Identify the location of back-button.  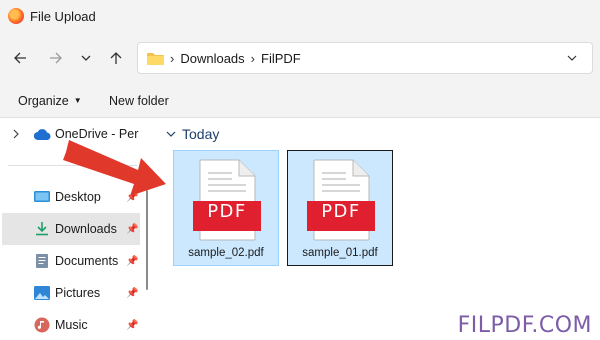
(20, 58).